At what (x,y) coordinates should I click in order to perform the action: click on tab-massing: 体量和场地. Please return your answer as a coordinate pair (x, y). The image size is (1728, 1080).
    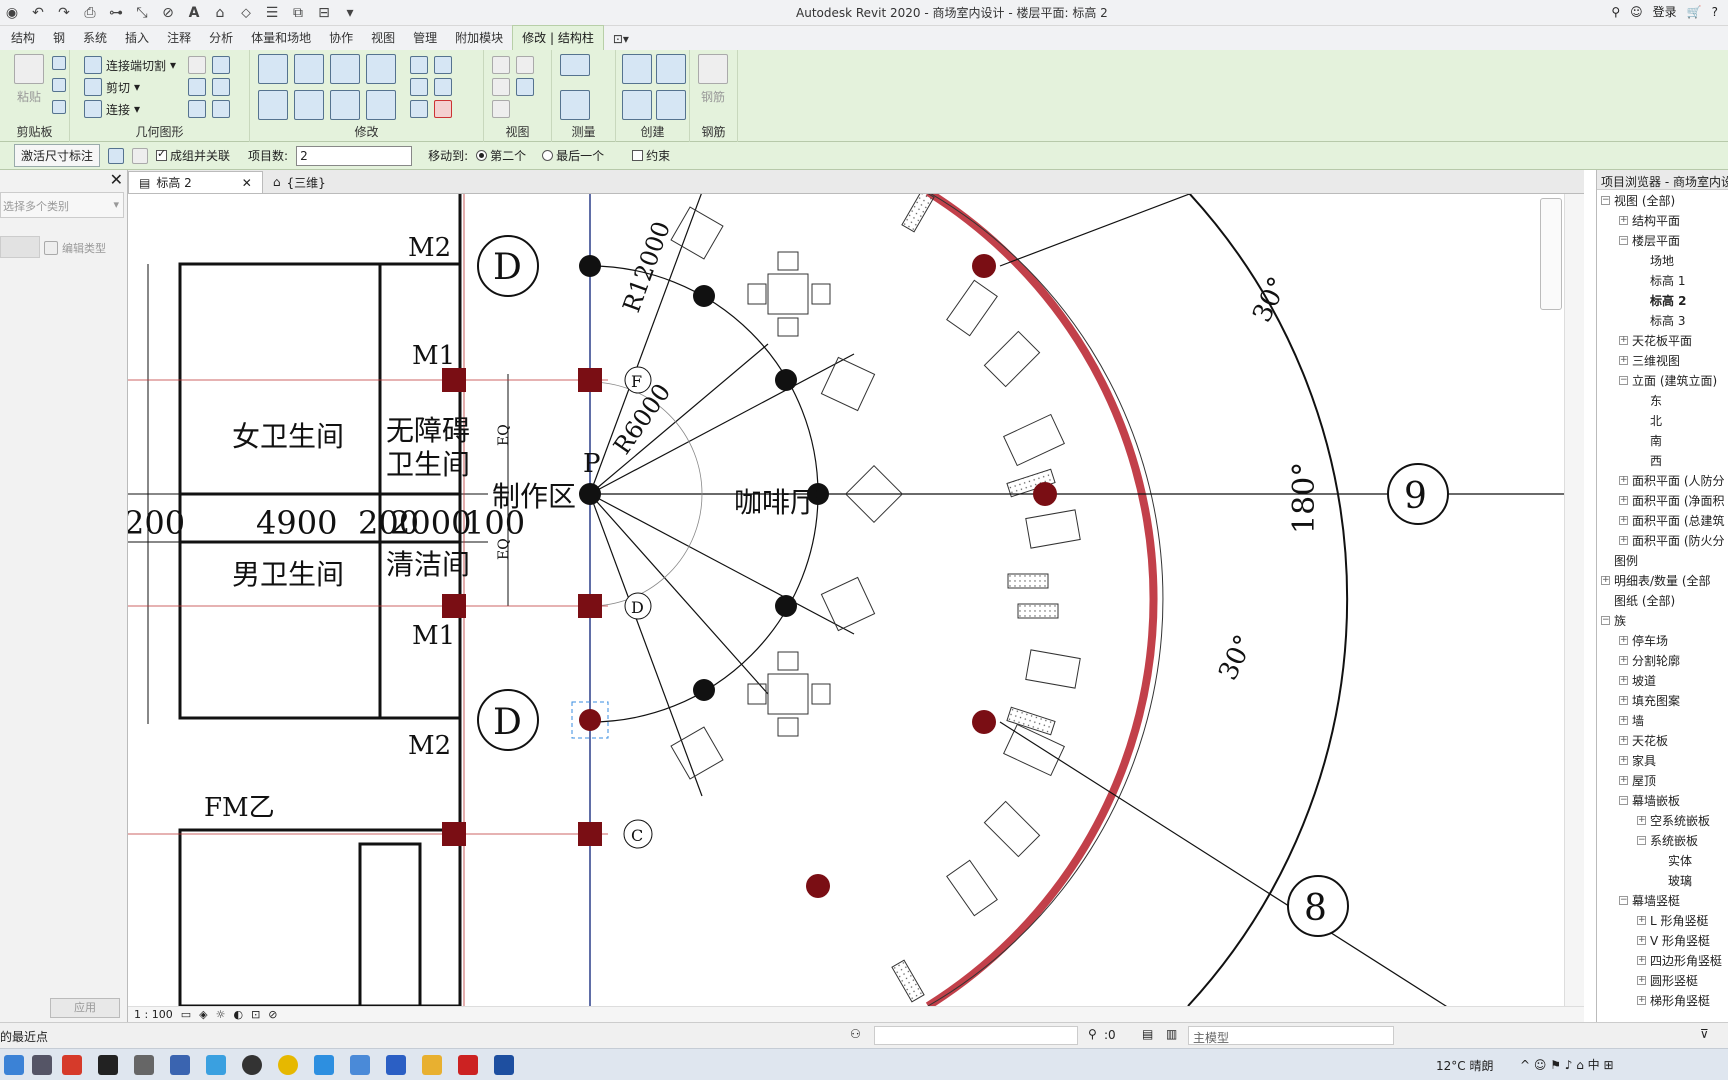
    Looking at the image, I should click on (281, 38).